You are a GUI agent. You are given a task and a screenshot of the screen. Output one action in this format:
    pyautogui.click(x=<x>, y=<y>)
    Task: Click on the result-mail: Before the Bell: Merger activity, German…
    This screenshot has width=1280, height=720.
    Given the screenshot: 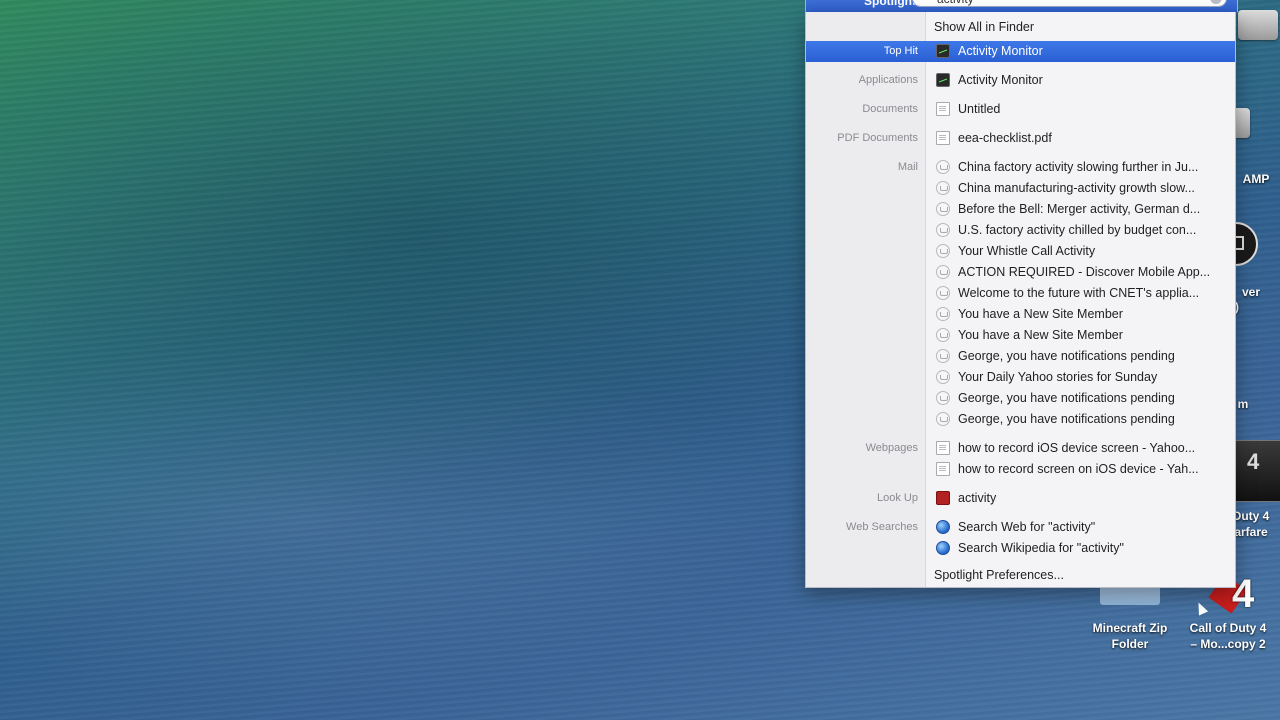 What is the action you would take?
    pyautogui.click(x=1020, y=209)
    